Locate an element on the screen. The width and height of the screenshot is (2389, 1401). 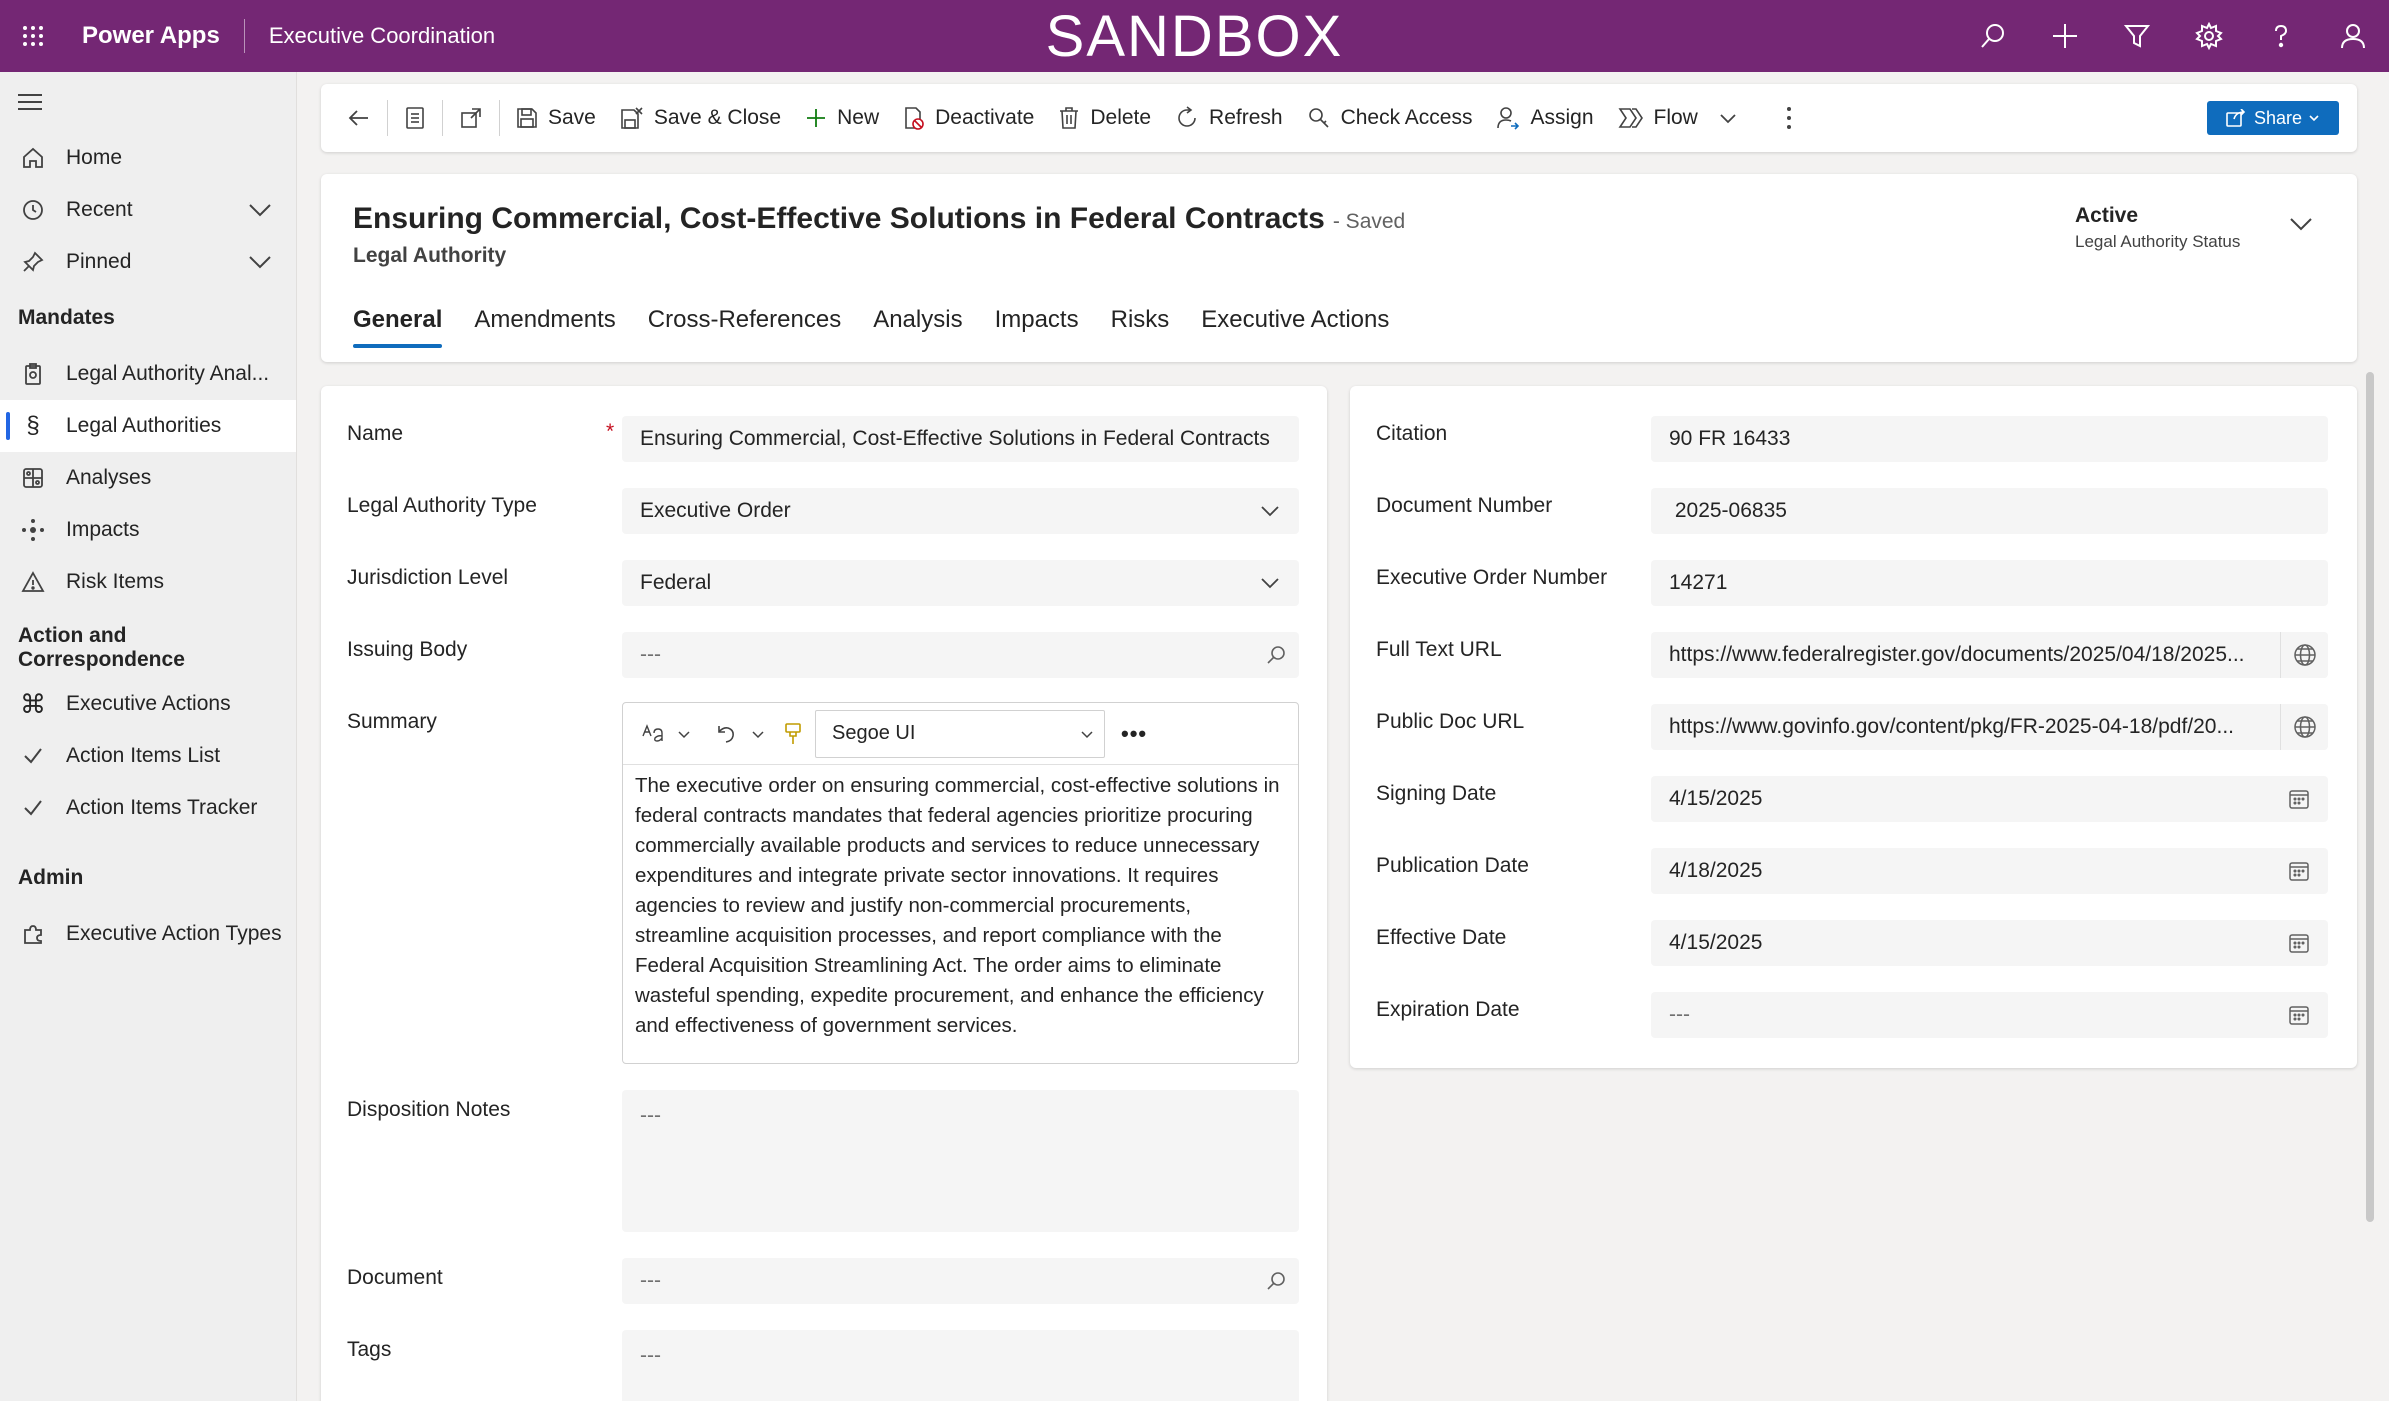
section-icon: § is located at coordinates (33, 425).